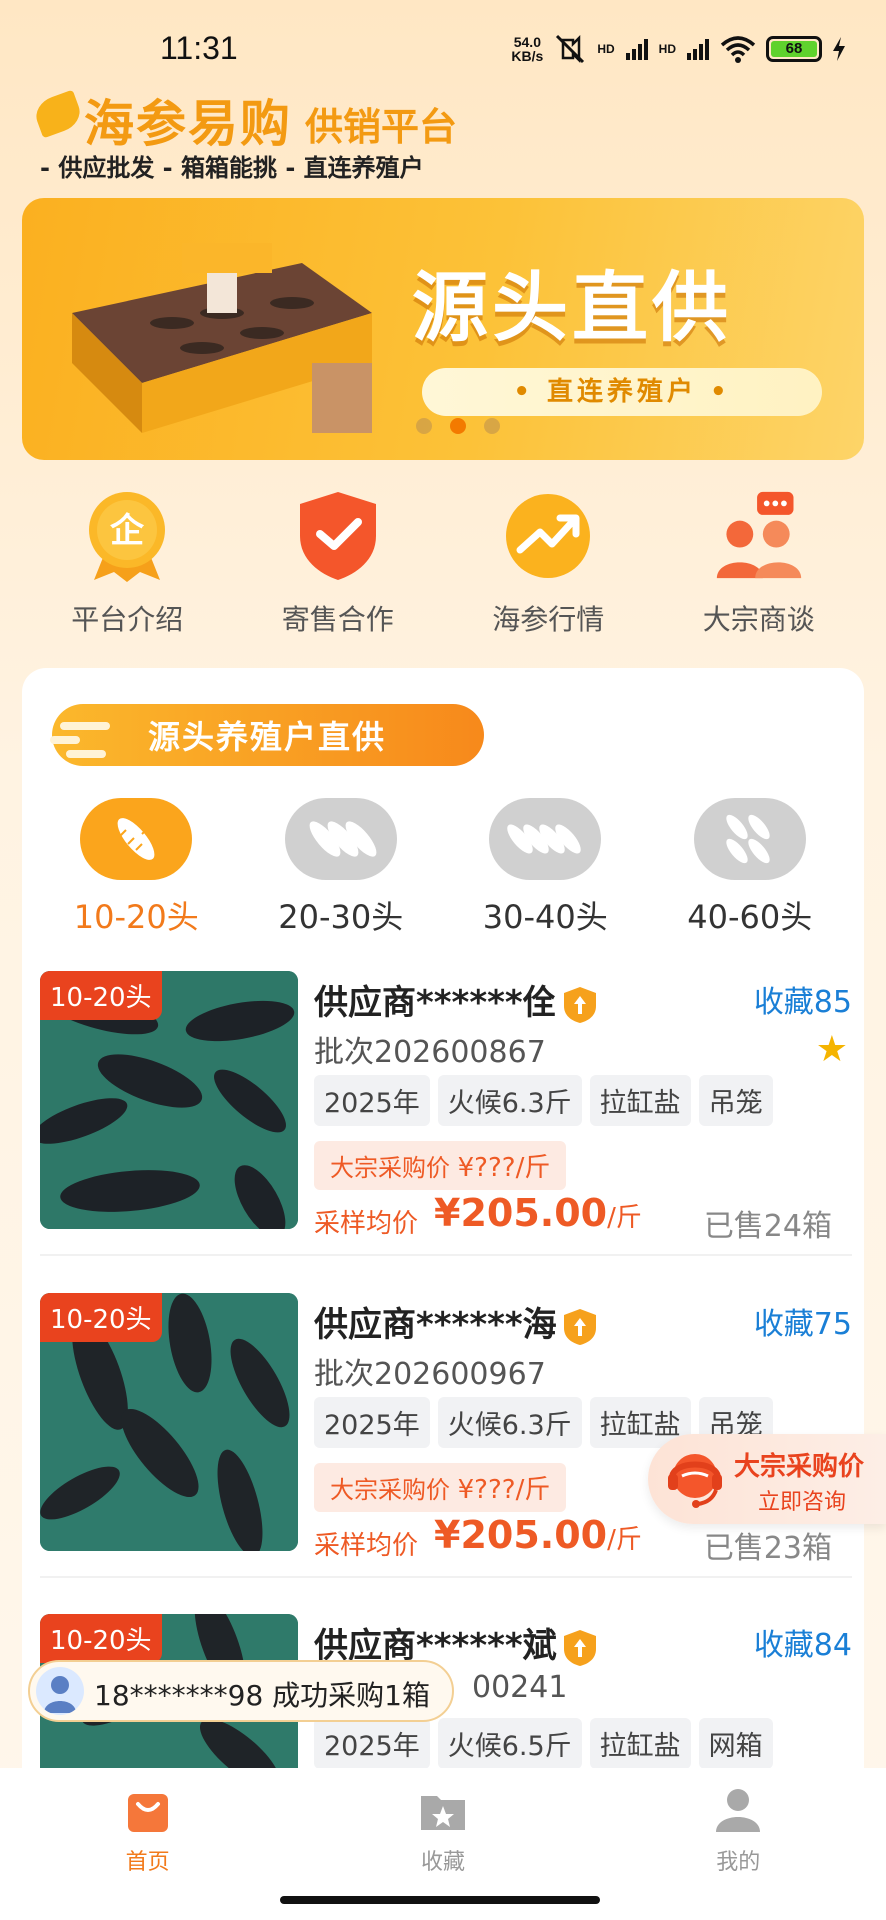 Image resolution: width=886 pixels, height=1920 pixels. I want to click on avg-price-unit: /斤, so click(624, 1218).